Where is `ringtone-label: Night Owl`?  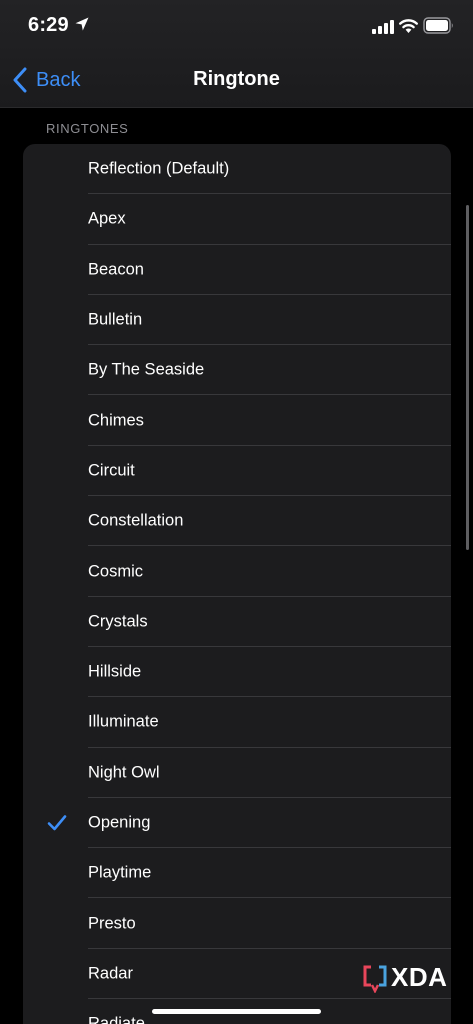
ringtone-label: Night Owl is located at coordinates (124, 772).